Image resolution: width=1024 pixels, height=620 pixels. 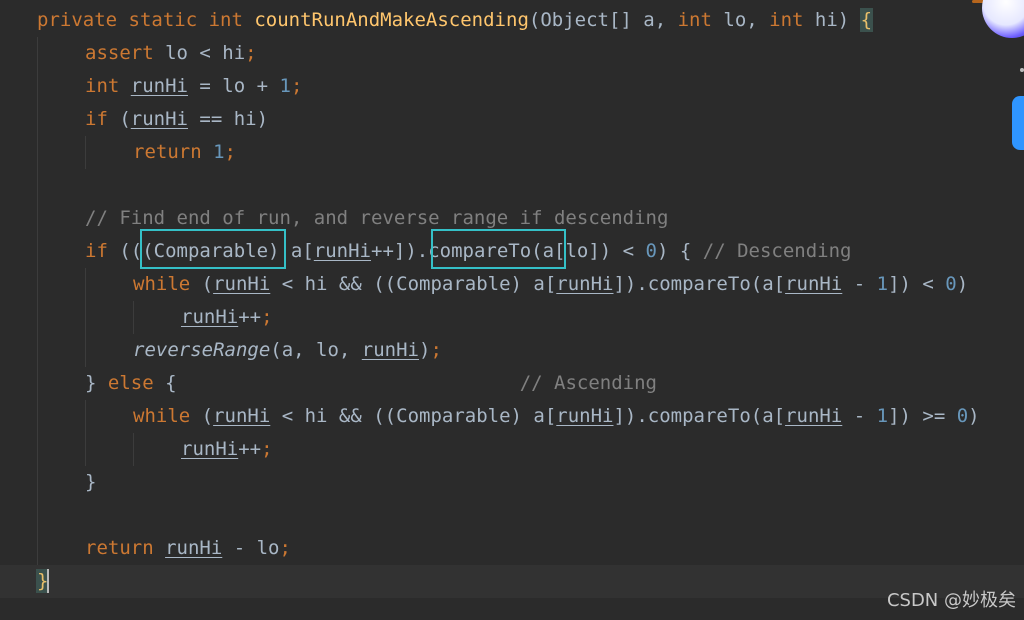 What do you see at coordinates (233, 86) in the screenshot?
I see `code-token: = lo +` at bounding box center [233, 86].